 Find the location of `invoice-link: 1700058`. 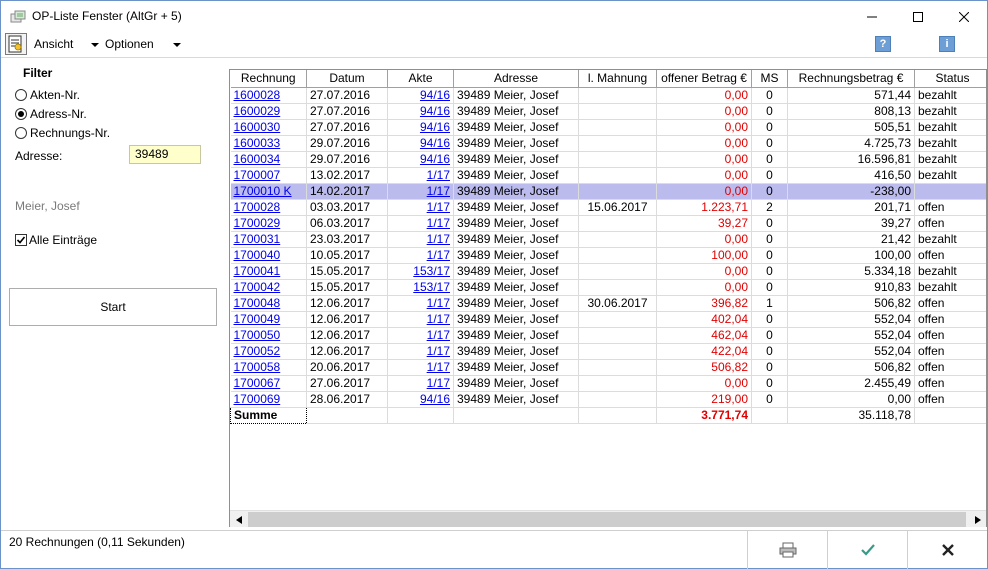

invoice-link: 1700058 is located at coordinates (268, 367).